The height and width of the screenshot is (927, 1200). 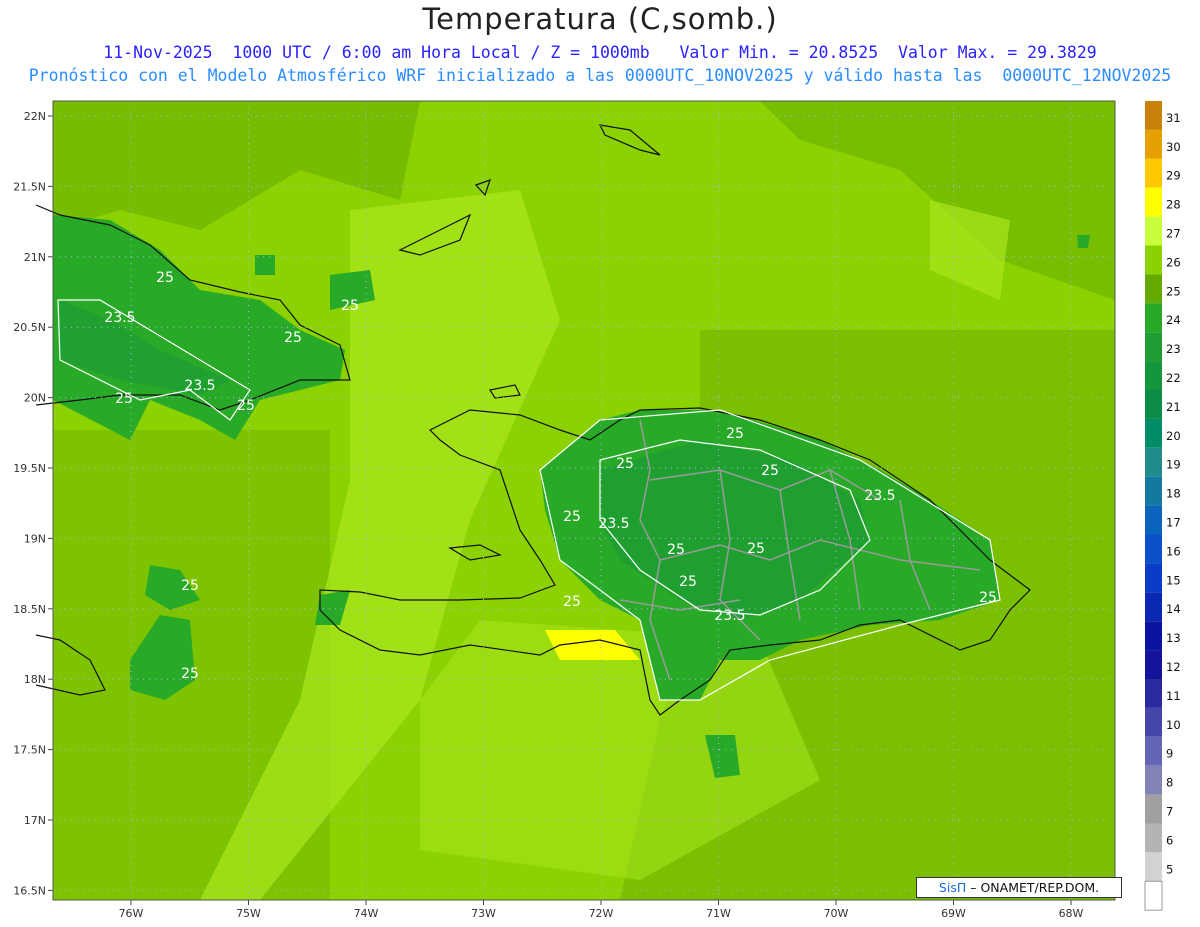 I want to click on colorbar-label: 19, so click(x=1173, y=465).